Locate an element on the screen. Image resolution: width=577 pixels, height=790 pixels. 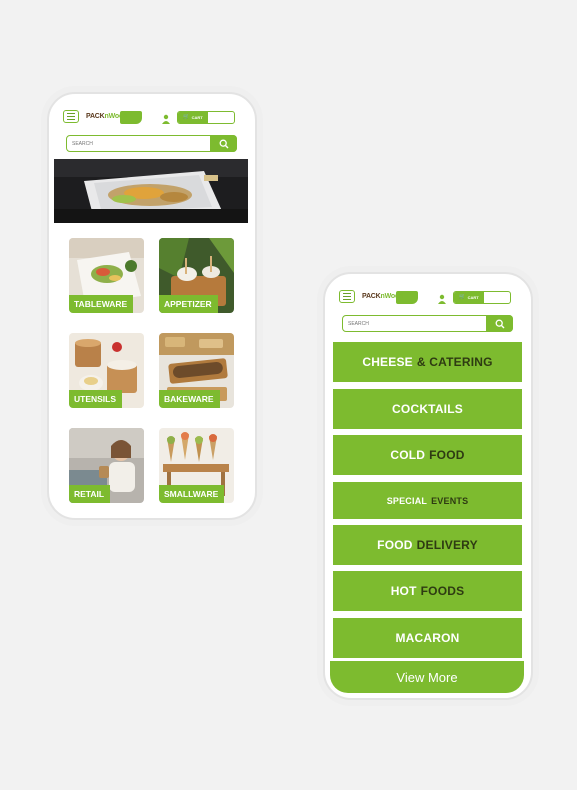
category-macaron: MACARON is located at coordinates (427, 638).